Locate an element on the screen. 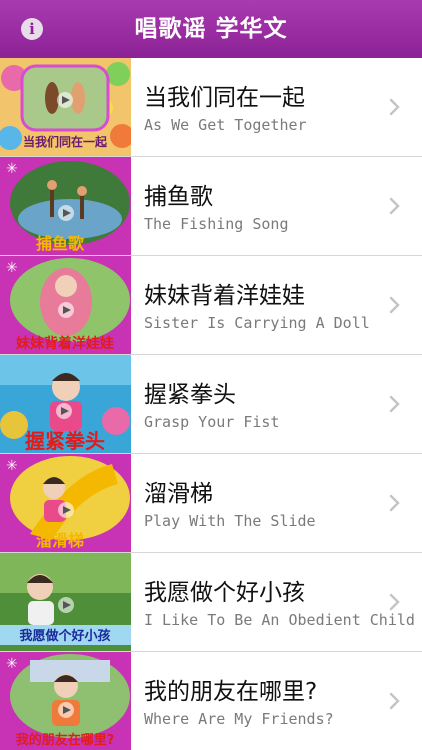  song-thumbnail: 握紧拳头 is located at coordinates (65, 404).